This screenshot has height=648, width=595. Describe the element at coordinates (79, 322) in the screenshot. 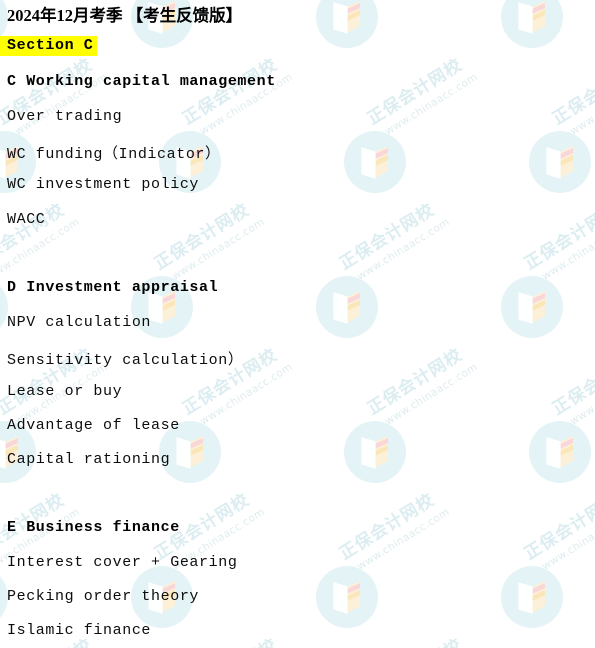

I see `topic-line: NPV calculation` at that location.